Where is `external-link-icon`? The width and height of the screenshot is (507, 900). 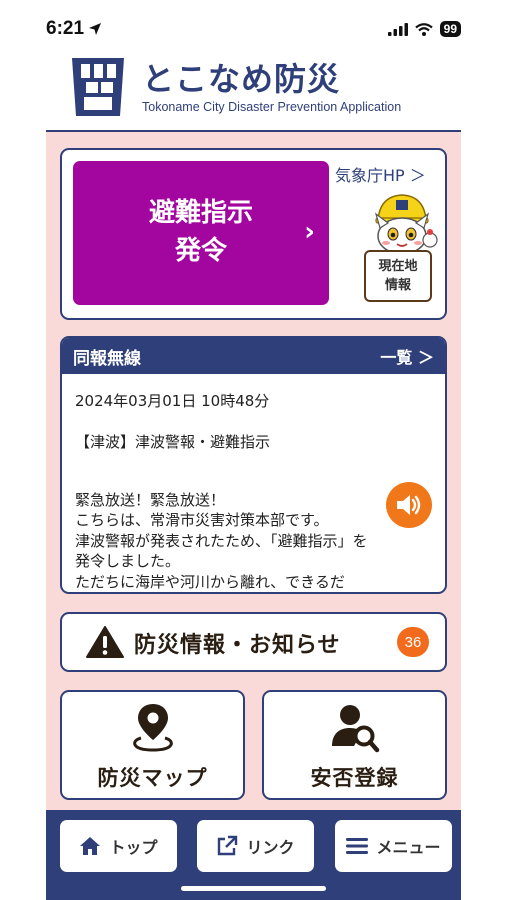 external-link-icon is located at coordinates (228, 845).